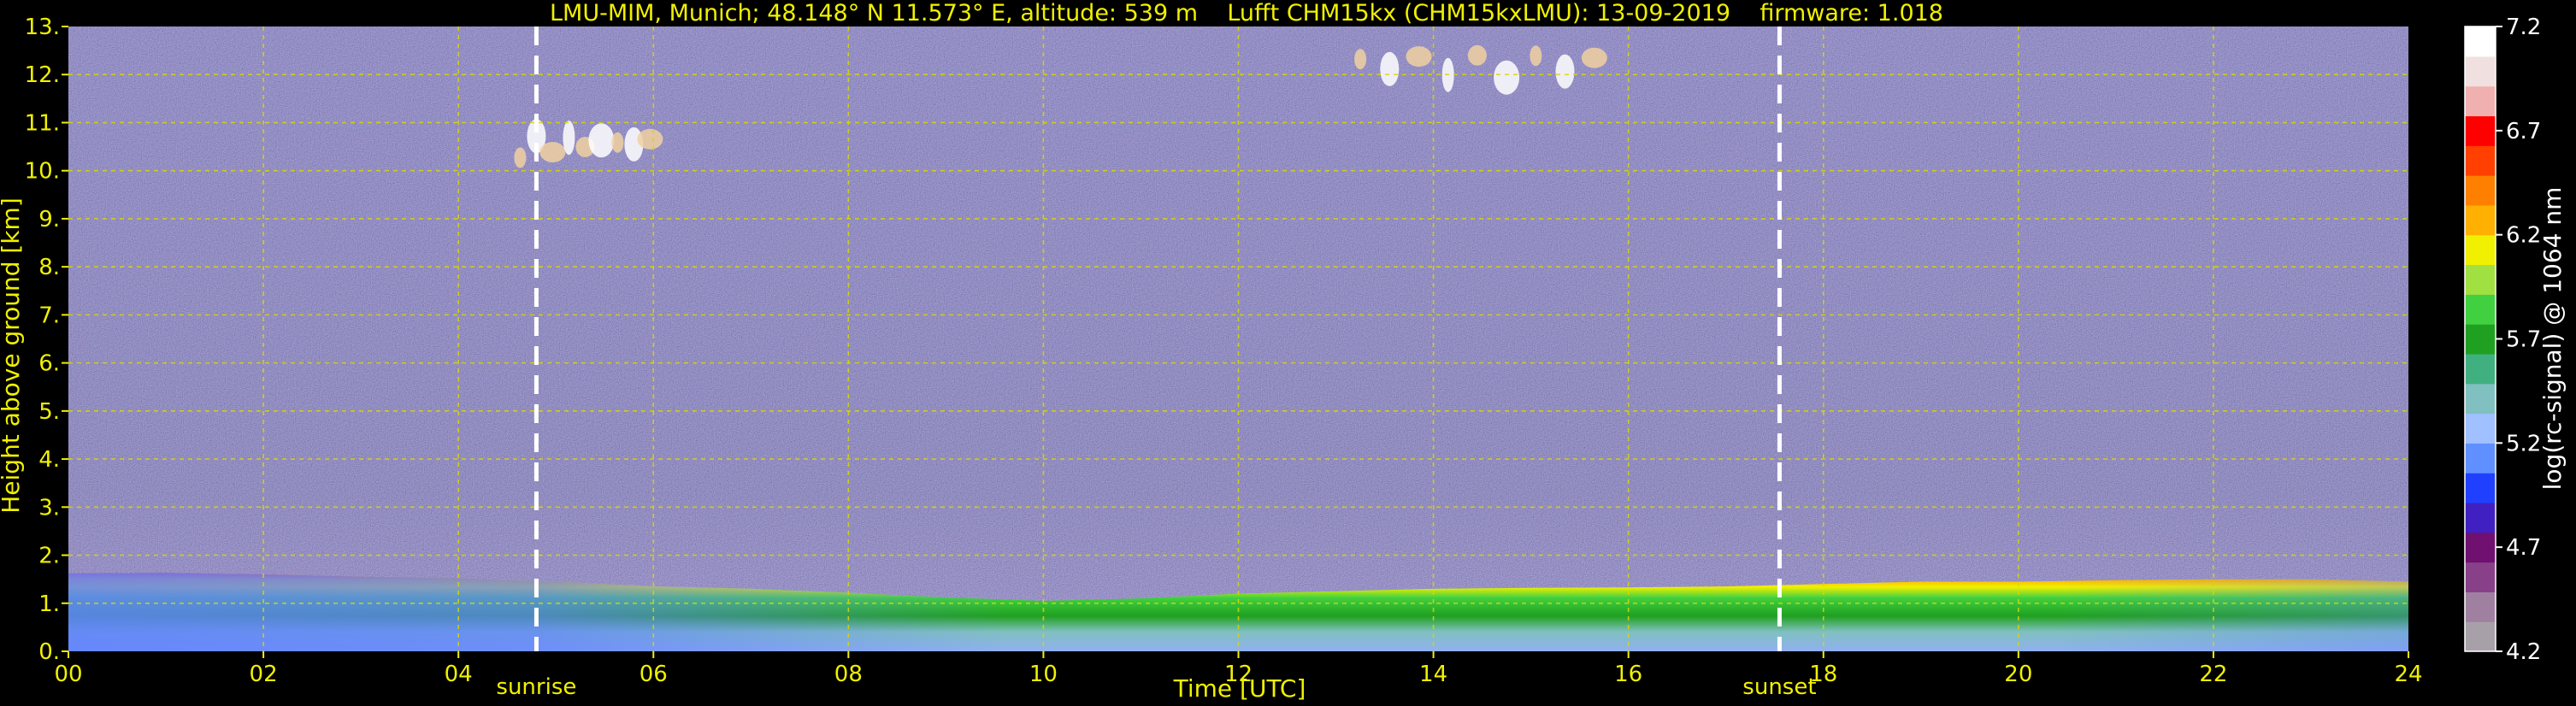 Image resolution: width=2576 pixels, height=706 pixels. Describe the element at coordinates (264, 674) in the screenshot. I see `x-tick-label: 02` at that location.